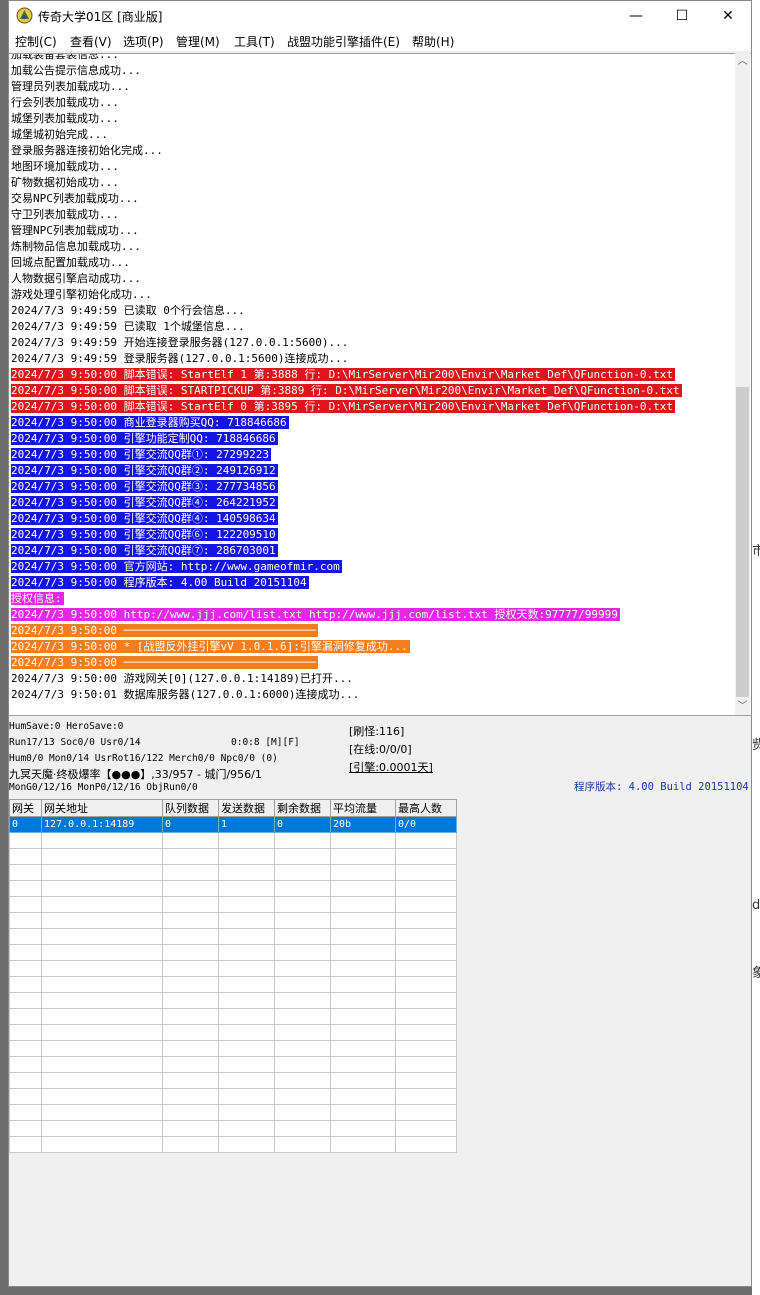  Describe the element at coordinates (198, 41) in the screenshot. I see `menu-manage: 管理(M)` at that location.